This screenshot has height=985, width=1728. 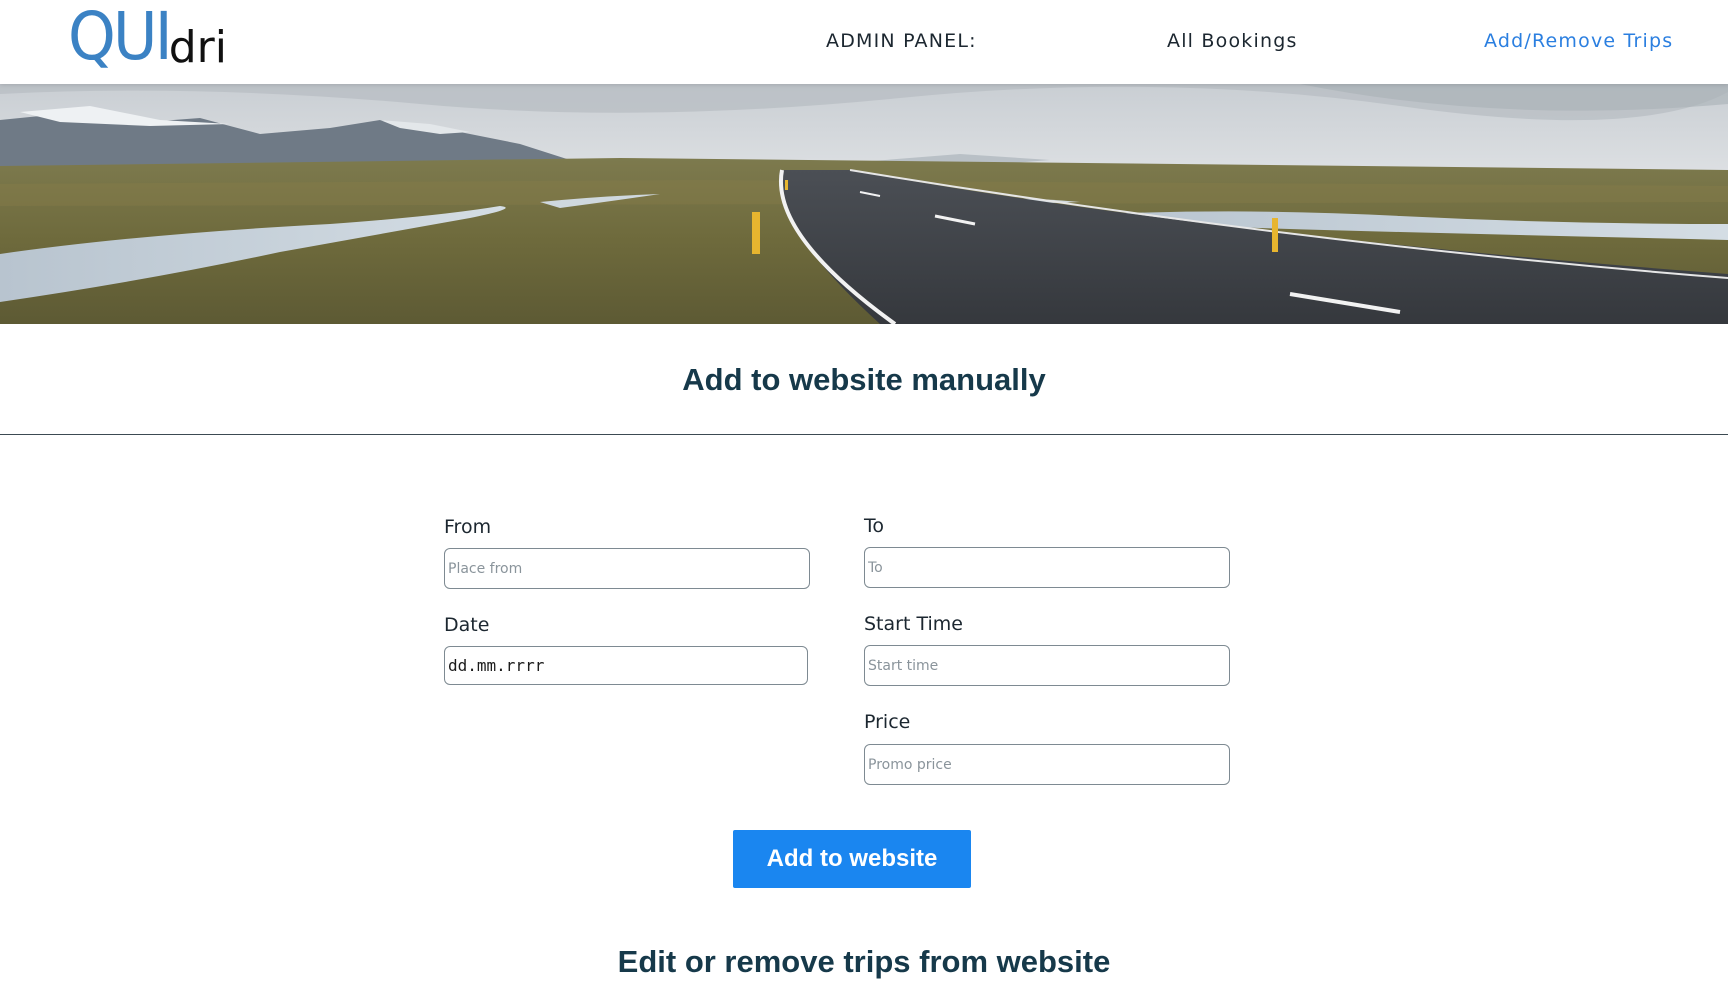 What do you see at coordinates (627, 568) in the screenshot?
I see `from-input` at bounding box center [627, 568].